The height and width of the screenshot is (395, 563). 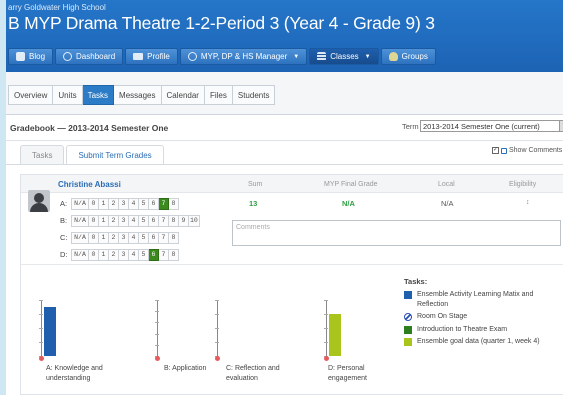 I want to click on nav-groups-button: Groups, so click(x=408, y=56).